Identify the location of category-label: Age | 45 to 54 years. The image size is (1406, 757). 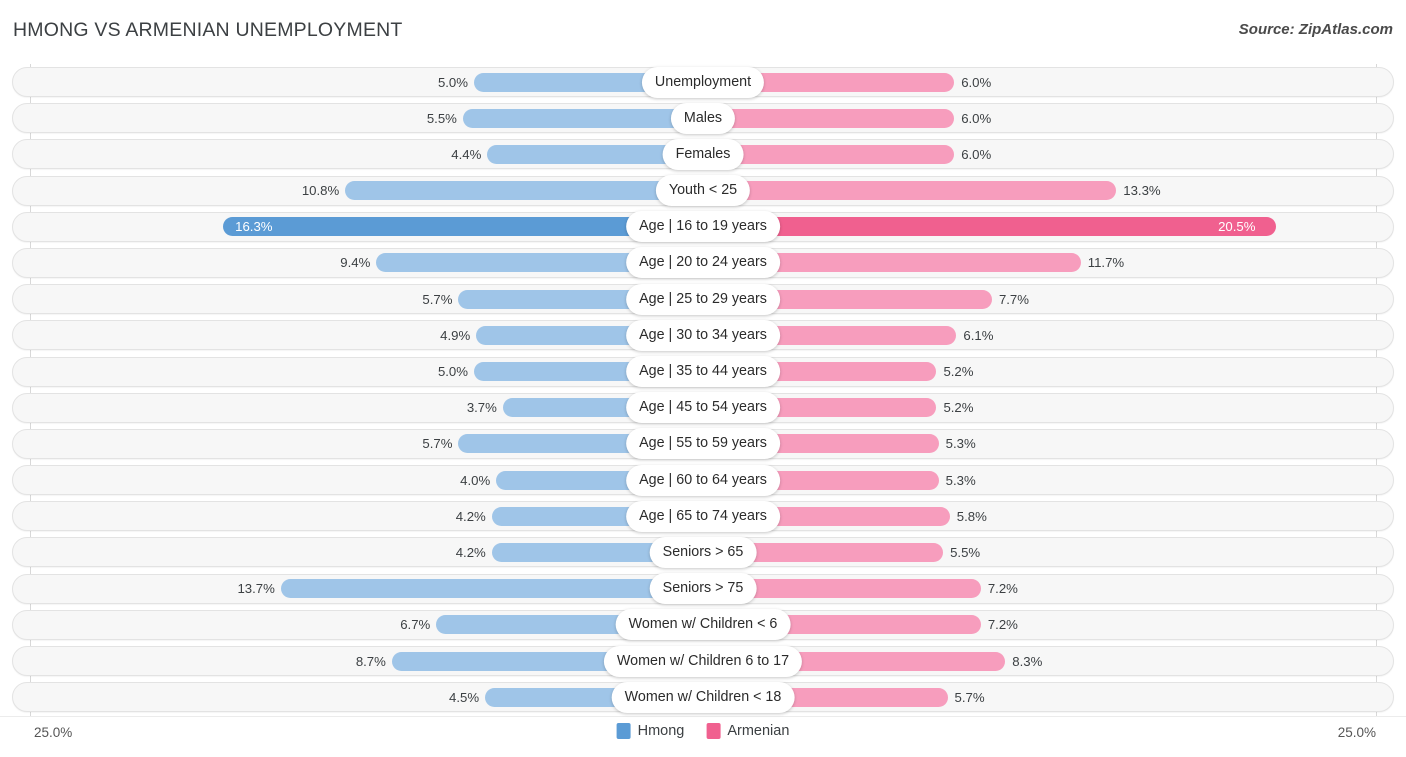
(703, 408).